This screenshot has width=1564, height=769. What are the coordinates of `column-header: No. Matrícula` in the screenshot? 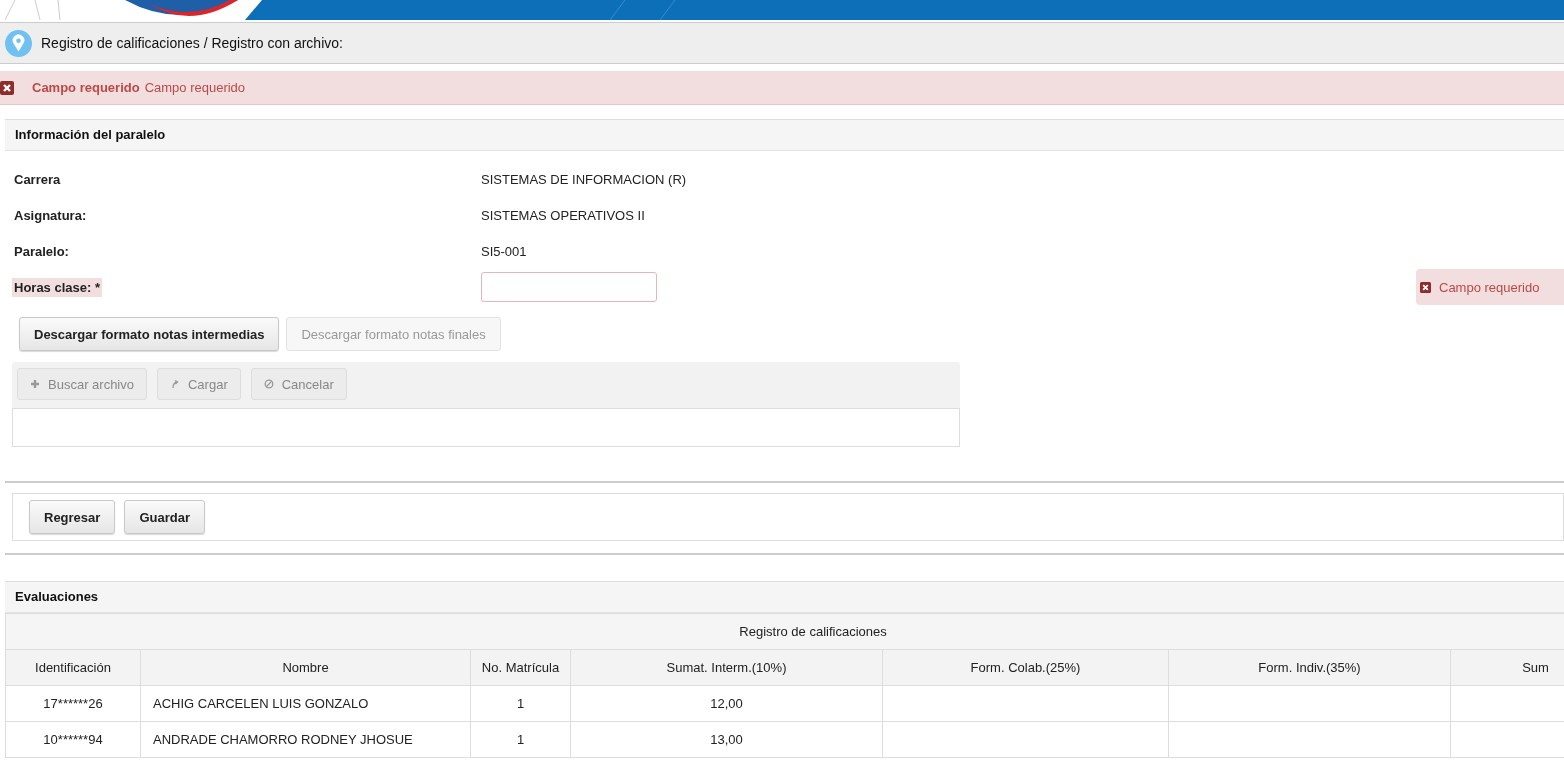 It's located at (520, 667).